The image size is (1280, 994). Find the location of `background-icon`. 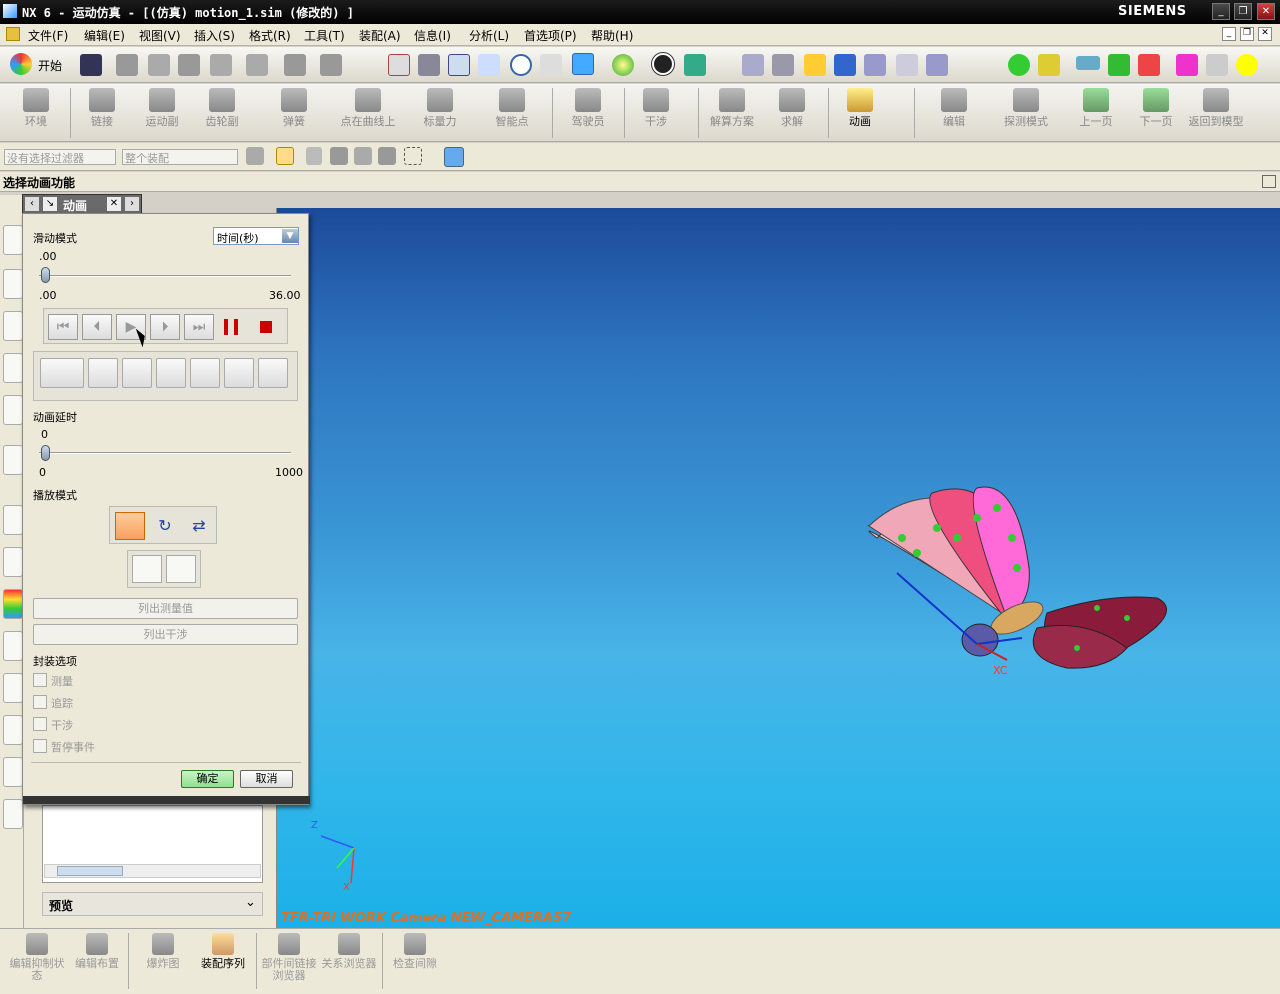

background-icon is located at coordinates (623, 65).